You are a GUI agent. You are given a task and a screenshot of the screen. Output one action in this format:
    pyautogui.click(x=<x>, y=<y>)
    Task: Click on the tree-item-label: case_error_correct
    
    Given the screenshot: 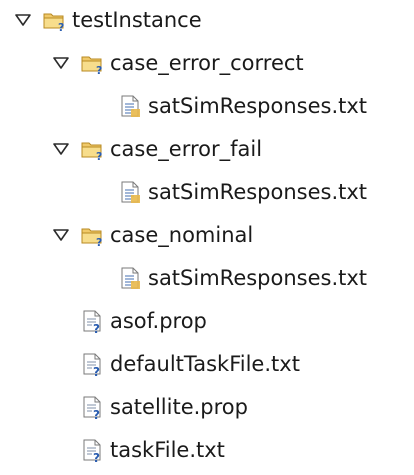 What is the action you would take?
    pyautogui.click(x=207, y=62)
    